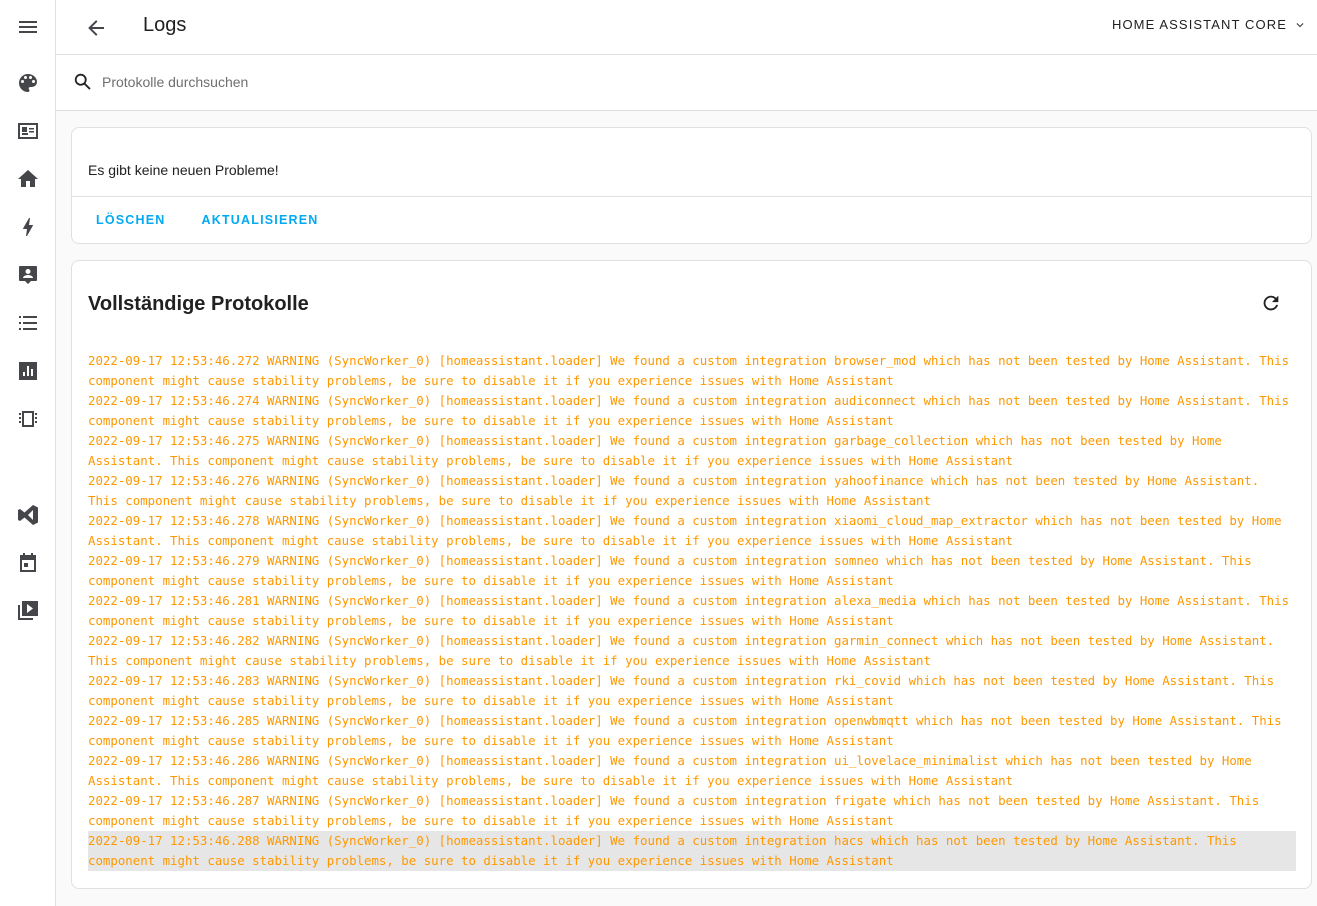 This screenshot has width=1317, height=906. Describe the element at coordinates (165, 25) in the screenshot. I see `page-title: Logs` at that location.